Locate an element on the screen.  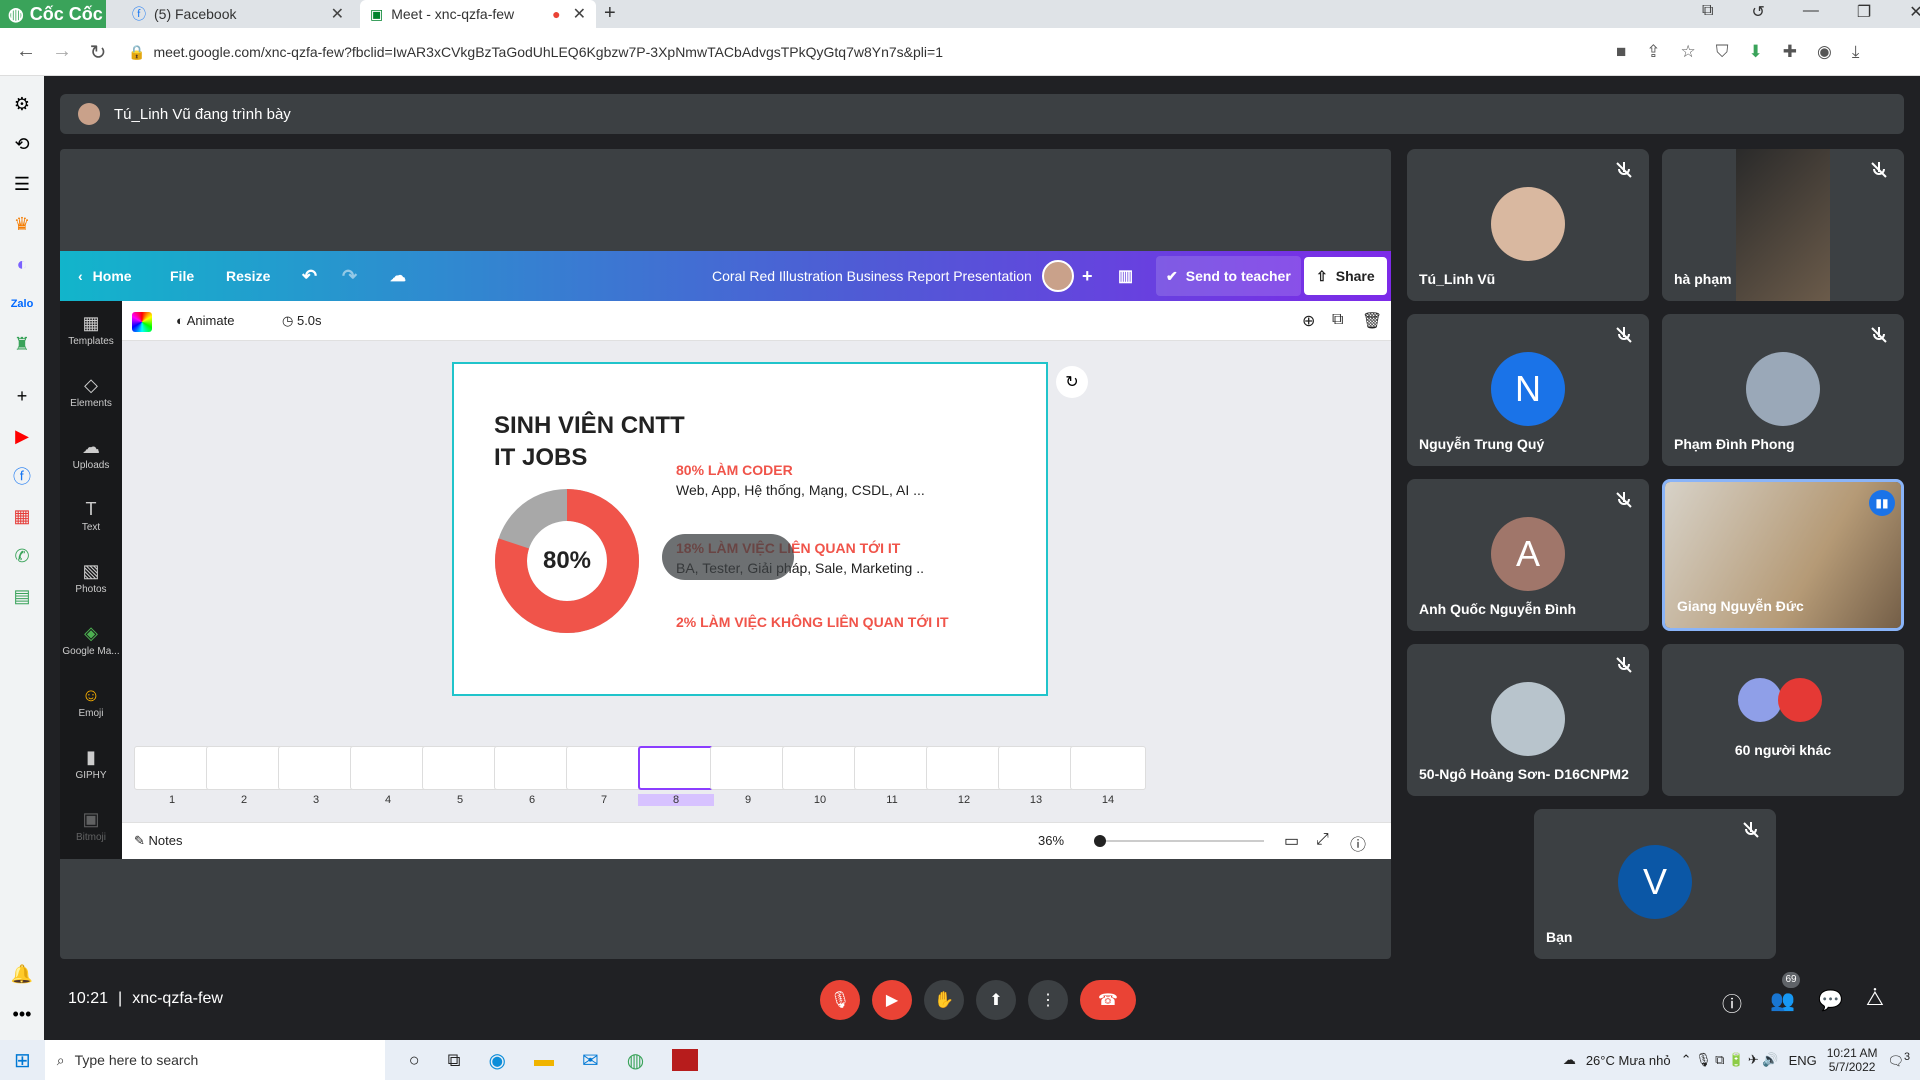
refresh-icon: ↻ is located at coordinates (1072, 382).